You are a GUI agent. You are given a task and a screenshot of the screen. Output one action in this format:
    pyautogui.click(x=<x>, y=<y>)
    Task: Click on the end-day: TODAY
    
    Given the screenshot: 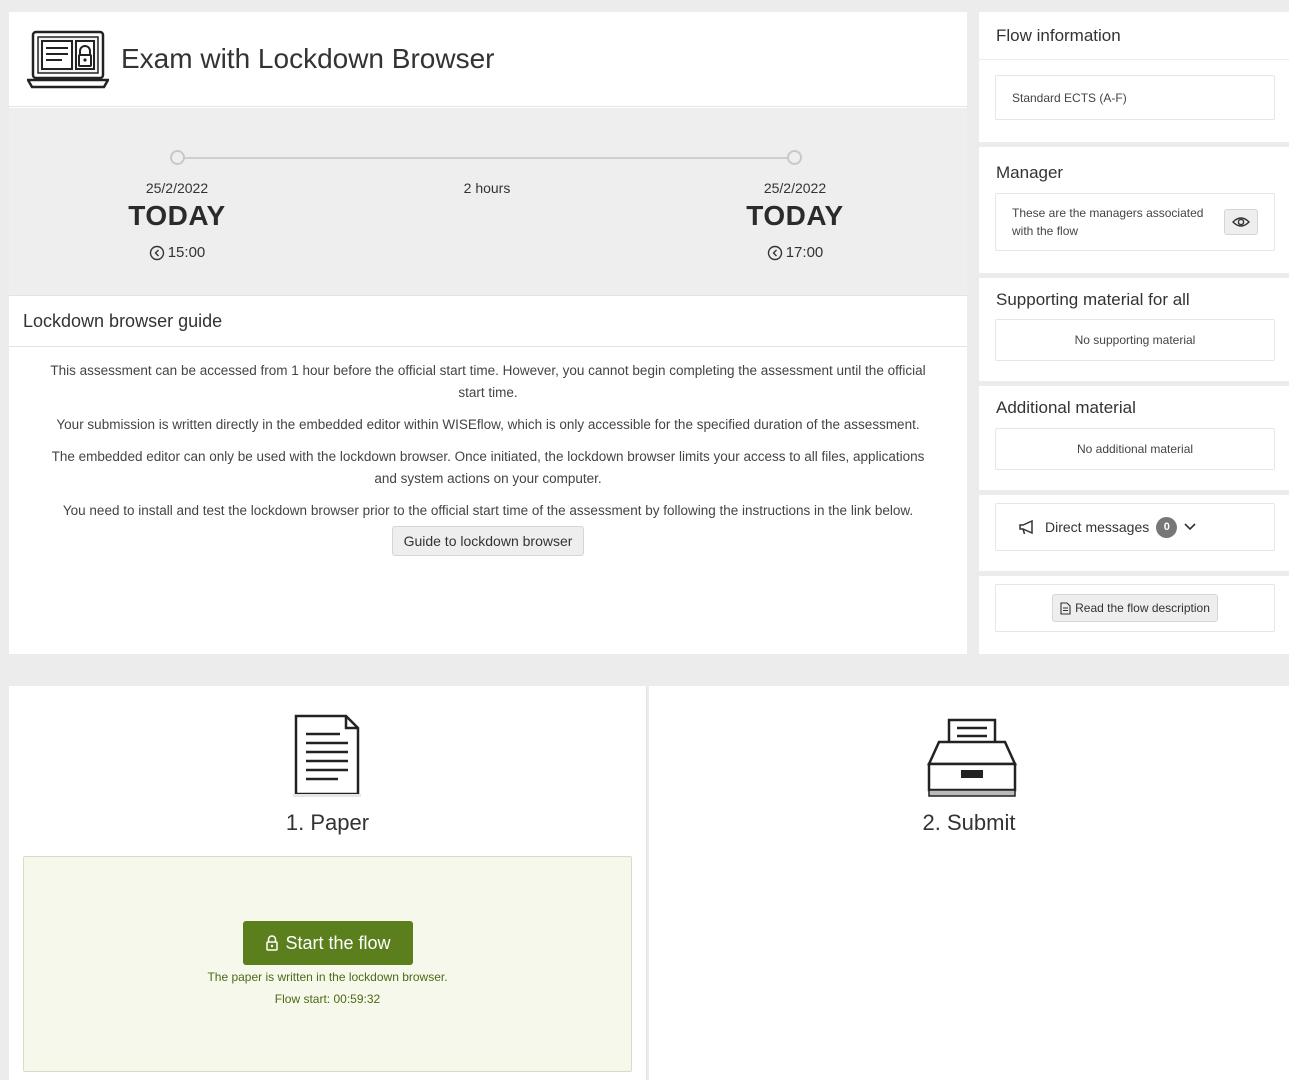 What is the action you would take?
    pyautogui.click(x=795, y=215)
    